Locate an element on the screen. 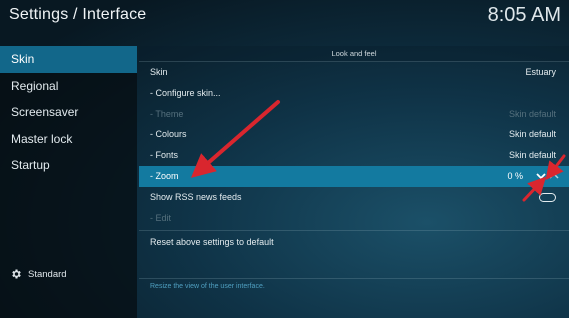 The width and height of the screenshot is (569, 318). reset-settings-button: Reset above settings to default is located at coordinates (354, 242).